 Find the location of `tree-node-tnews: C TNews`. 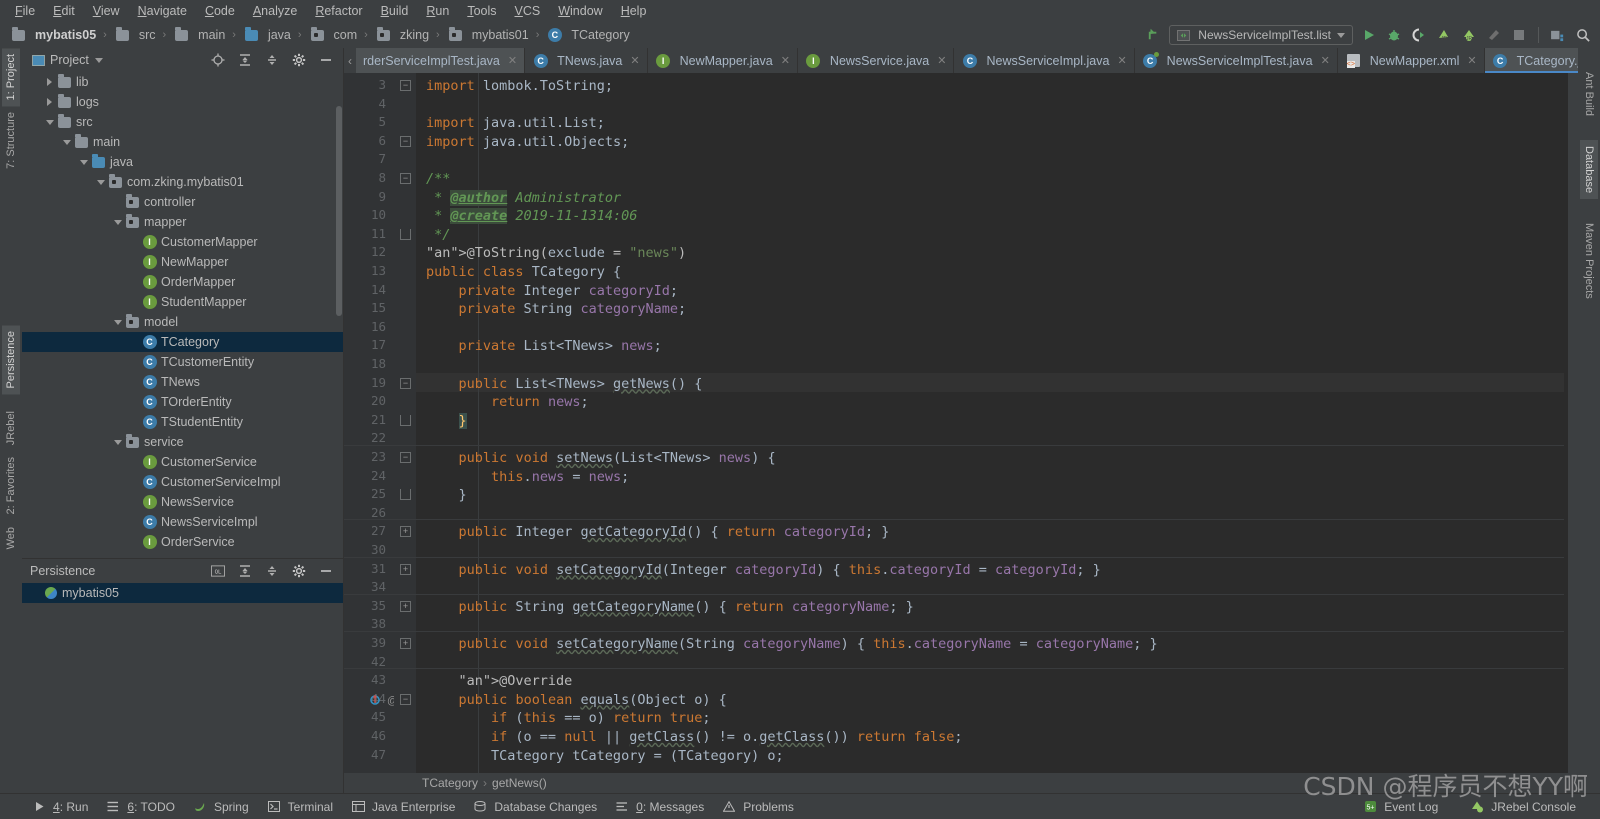

tree-node-tnews: C TNews is located at coordinates (182, 382).